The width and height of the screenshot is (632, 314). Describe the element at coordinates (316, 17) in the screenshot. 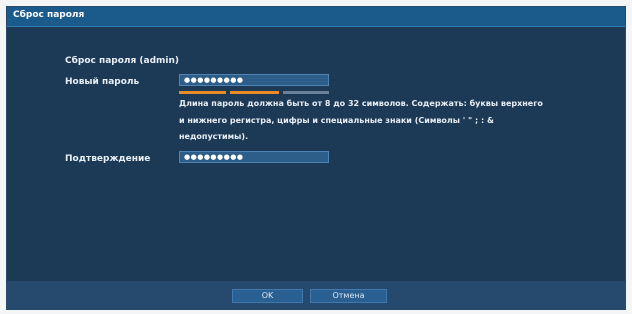

I see `dialog-titlebar: Сброс пароля` at that location.